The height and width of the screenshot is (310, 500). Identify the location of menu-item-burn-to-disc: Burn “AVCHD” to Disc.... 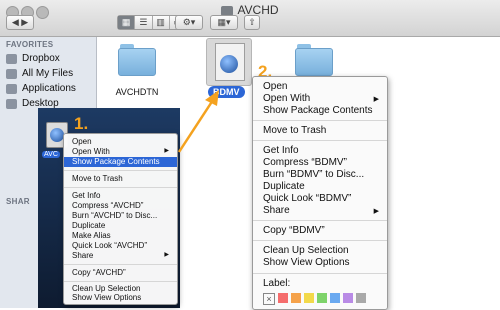
(120, 216).